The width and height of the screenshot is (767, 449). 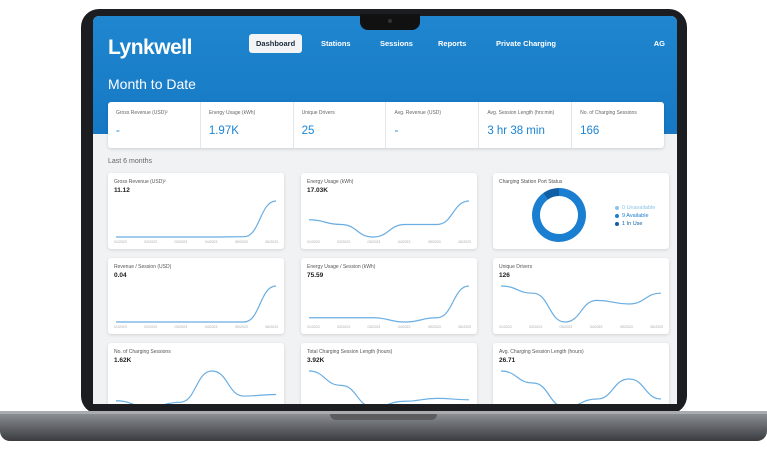 What do you see at coordinates (340, 125) in the screenshot?
I see `stat-unique-drivers: Unique Drivers 25` at bounding box center [340, 125].